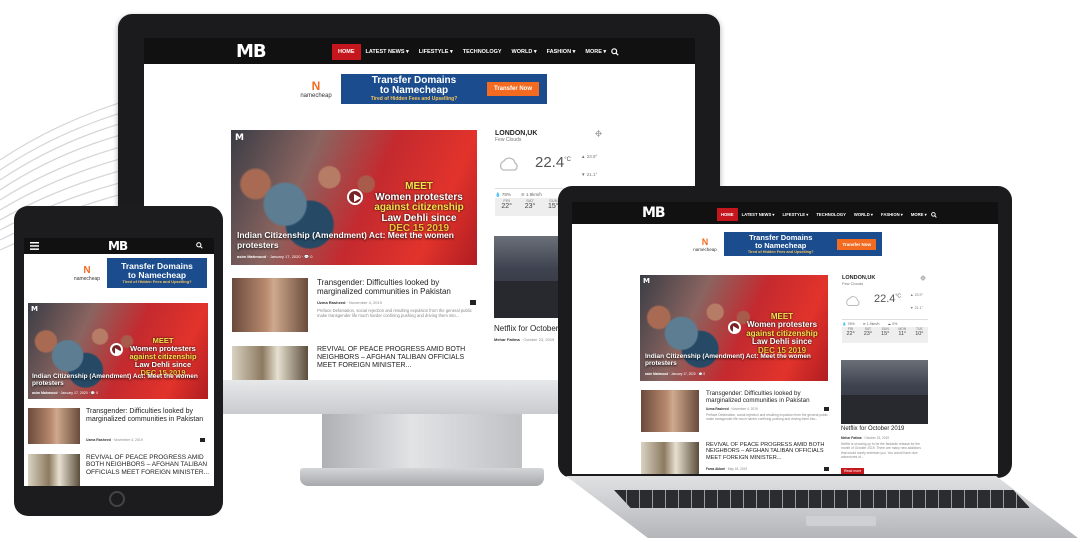  What do you see at coordinates (885, 322) in the screenshot?
I see `weather-stats: 💧 78% ≋ 1.9km/h ☁ 0%` at bounding box center [885, 322].